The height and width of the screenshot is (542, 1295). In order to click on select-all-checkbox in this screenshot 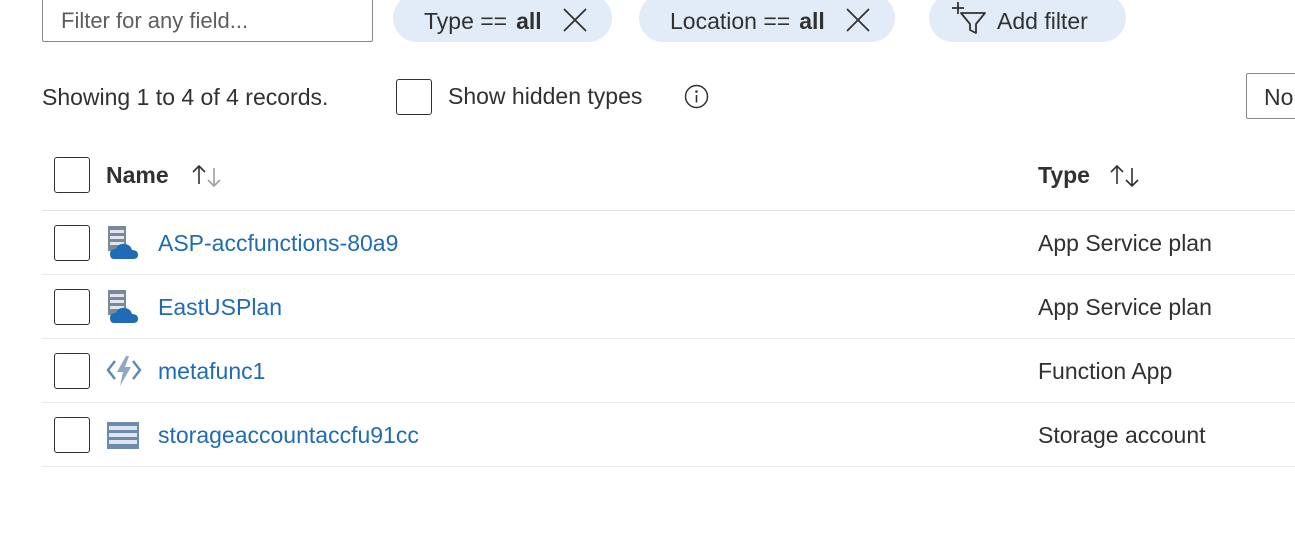, I will do `click(72, 175)`.